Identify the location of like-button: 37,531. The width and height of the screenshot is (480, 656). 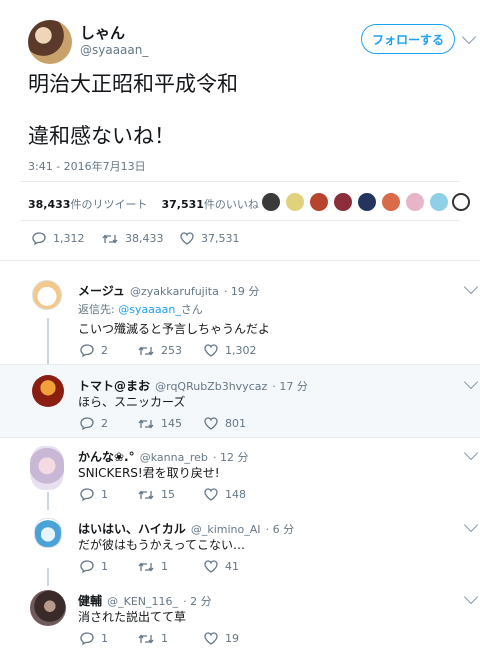
(210, 238).